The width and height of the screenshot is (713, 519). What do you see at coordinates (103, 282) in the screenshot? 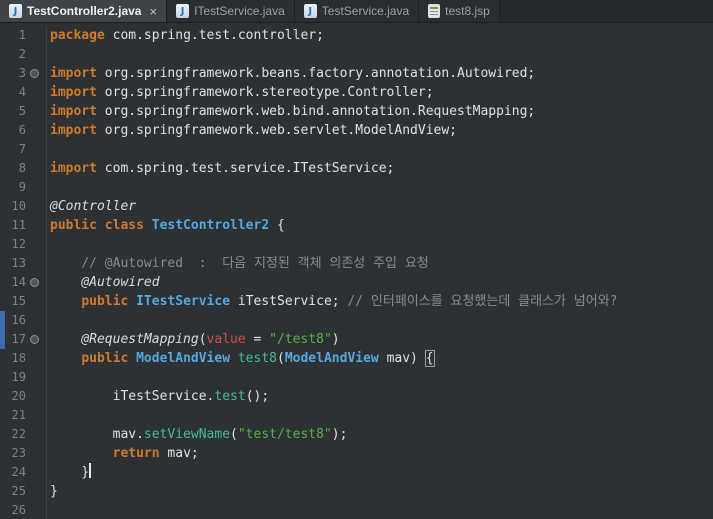
I see `code-text: @Autowired` at bounding box center [103, 282].